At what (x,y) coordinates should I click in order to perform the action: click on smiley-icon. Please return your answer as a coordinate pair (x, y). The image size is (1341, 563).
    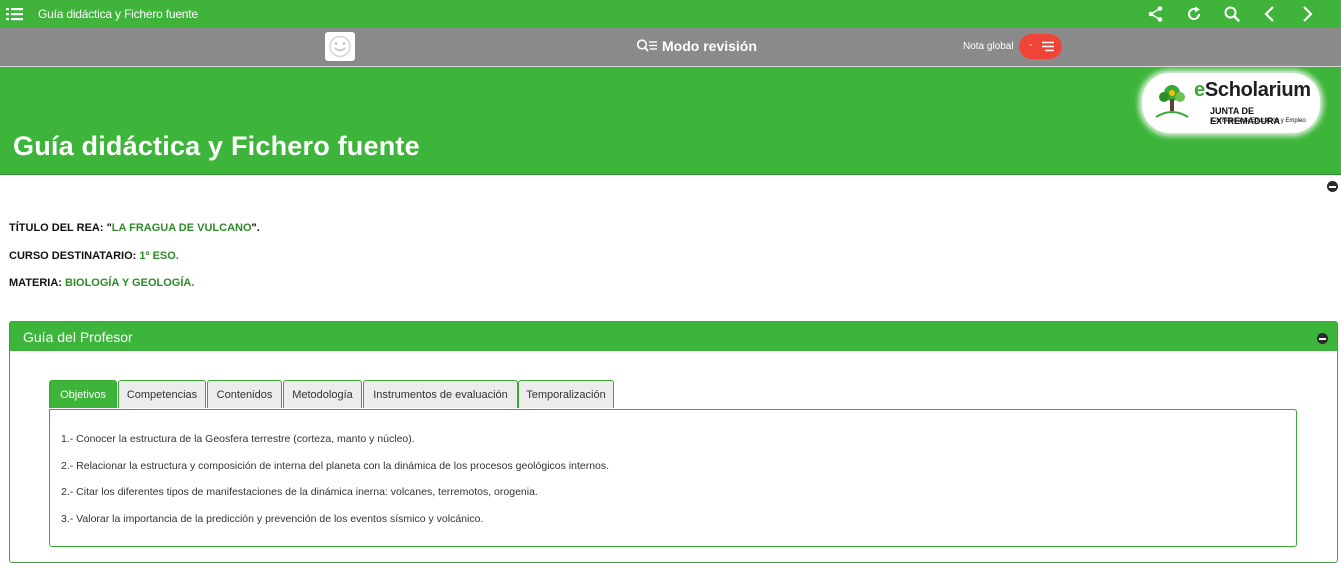
    Looking at the image, I should click on (340, 46).